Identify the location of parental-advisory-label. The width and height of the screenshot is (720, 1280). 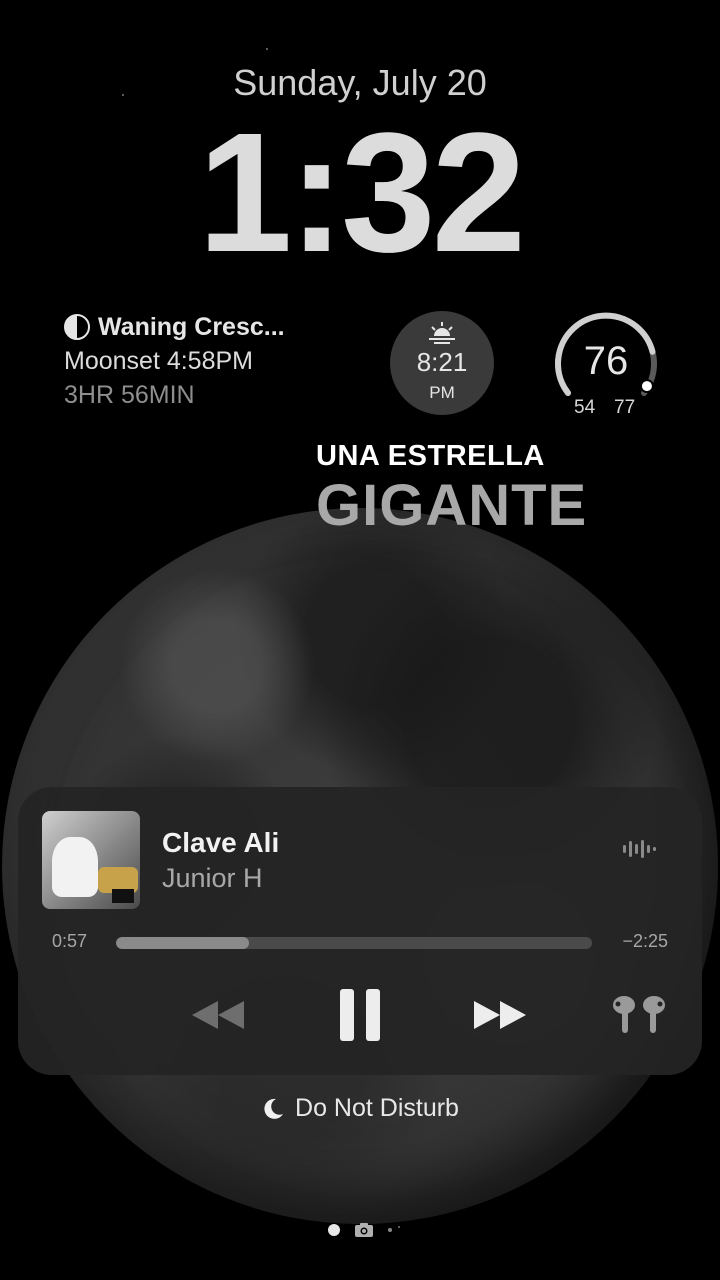
(123, 896).